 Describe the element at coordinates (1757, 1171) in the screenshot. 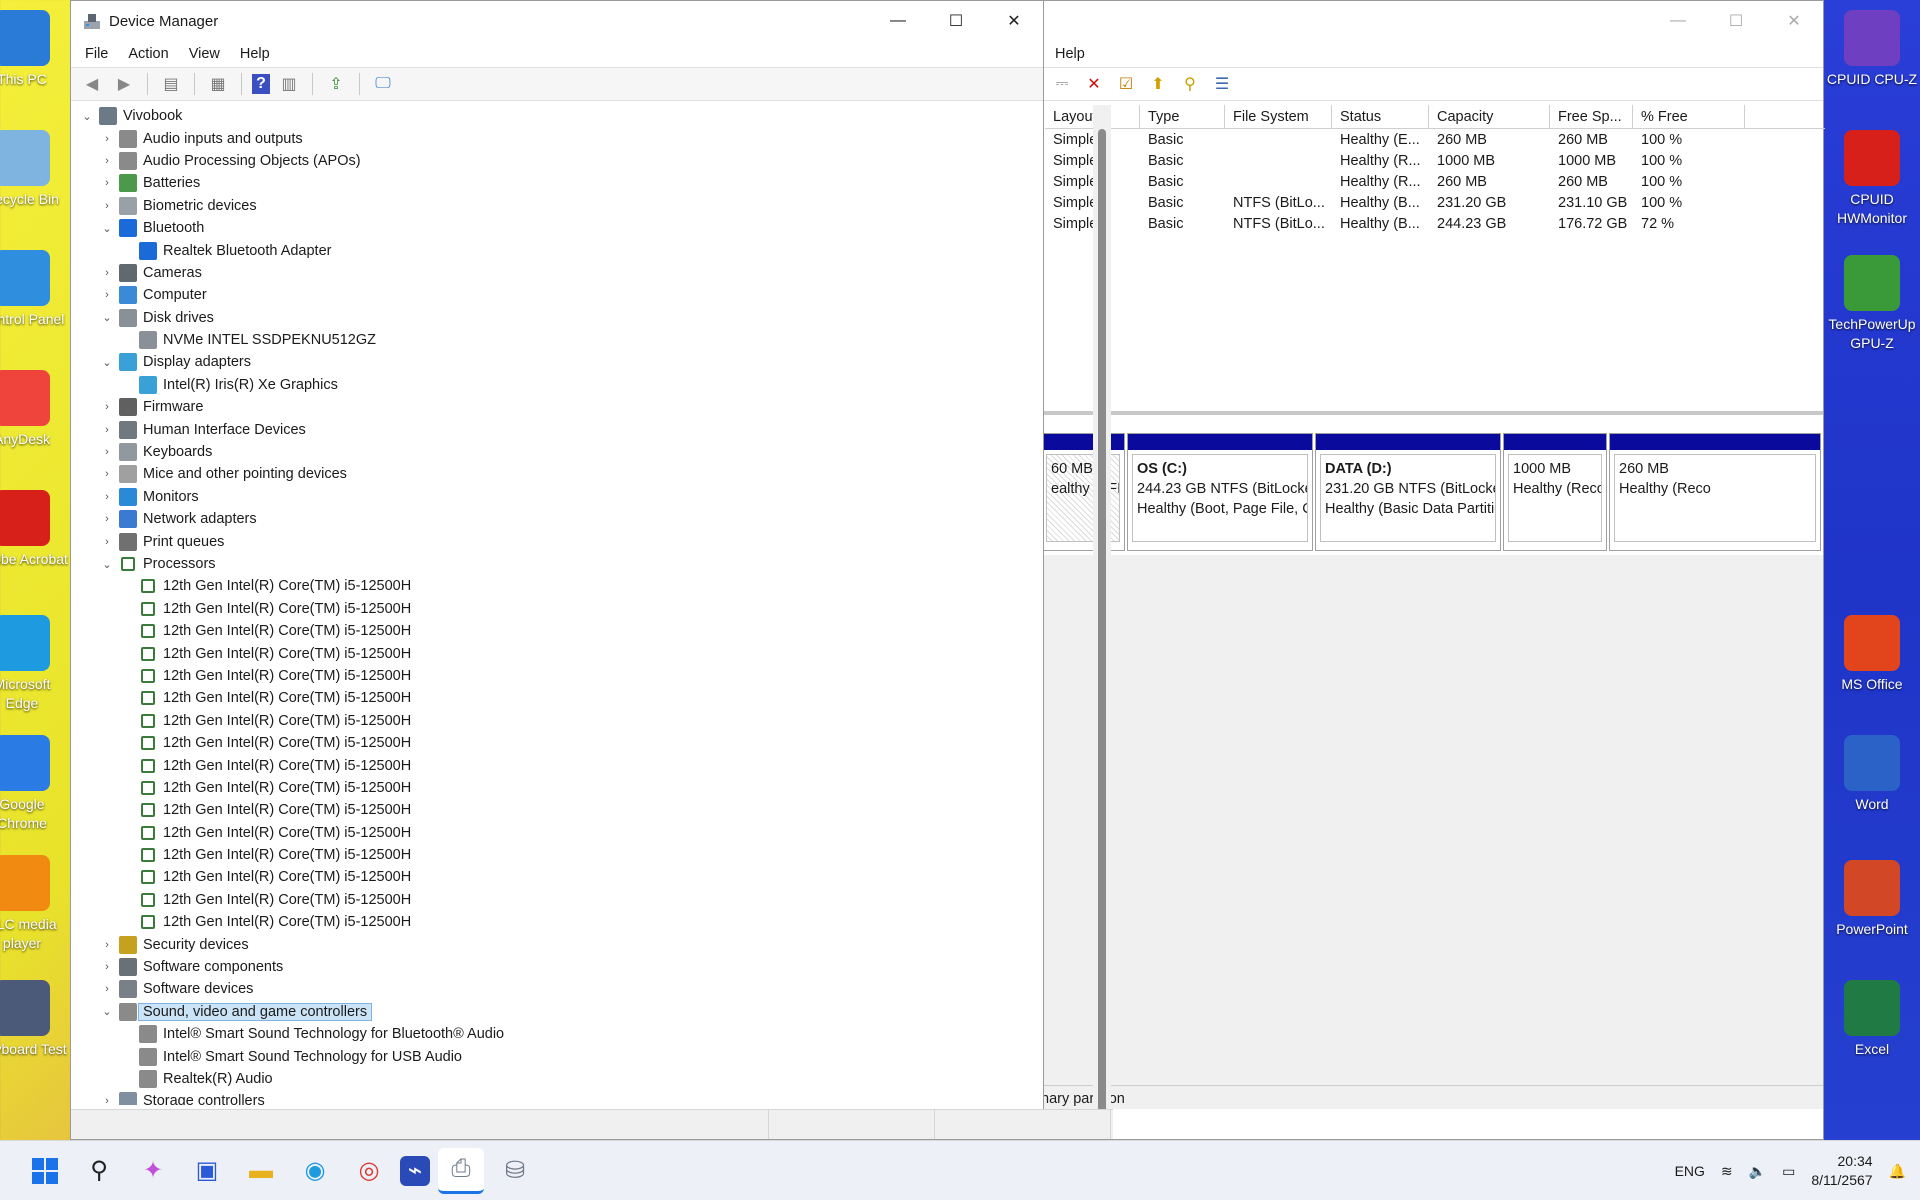

I see `volume-icon: 🔈` at that location.